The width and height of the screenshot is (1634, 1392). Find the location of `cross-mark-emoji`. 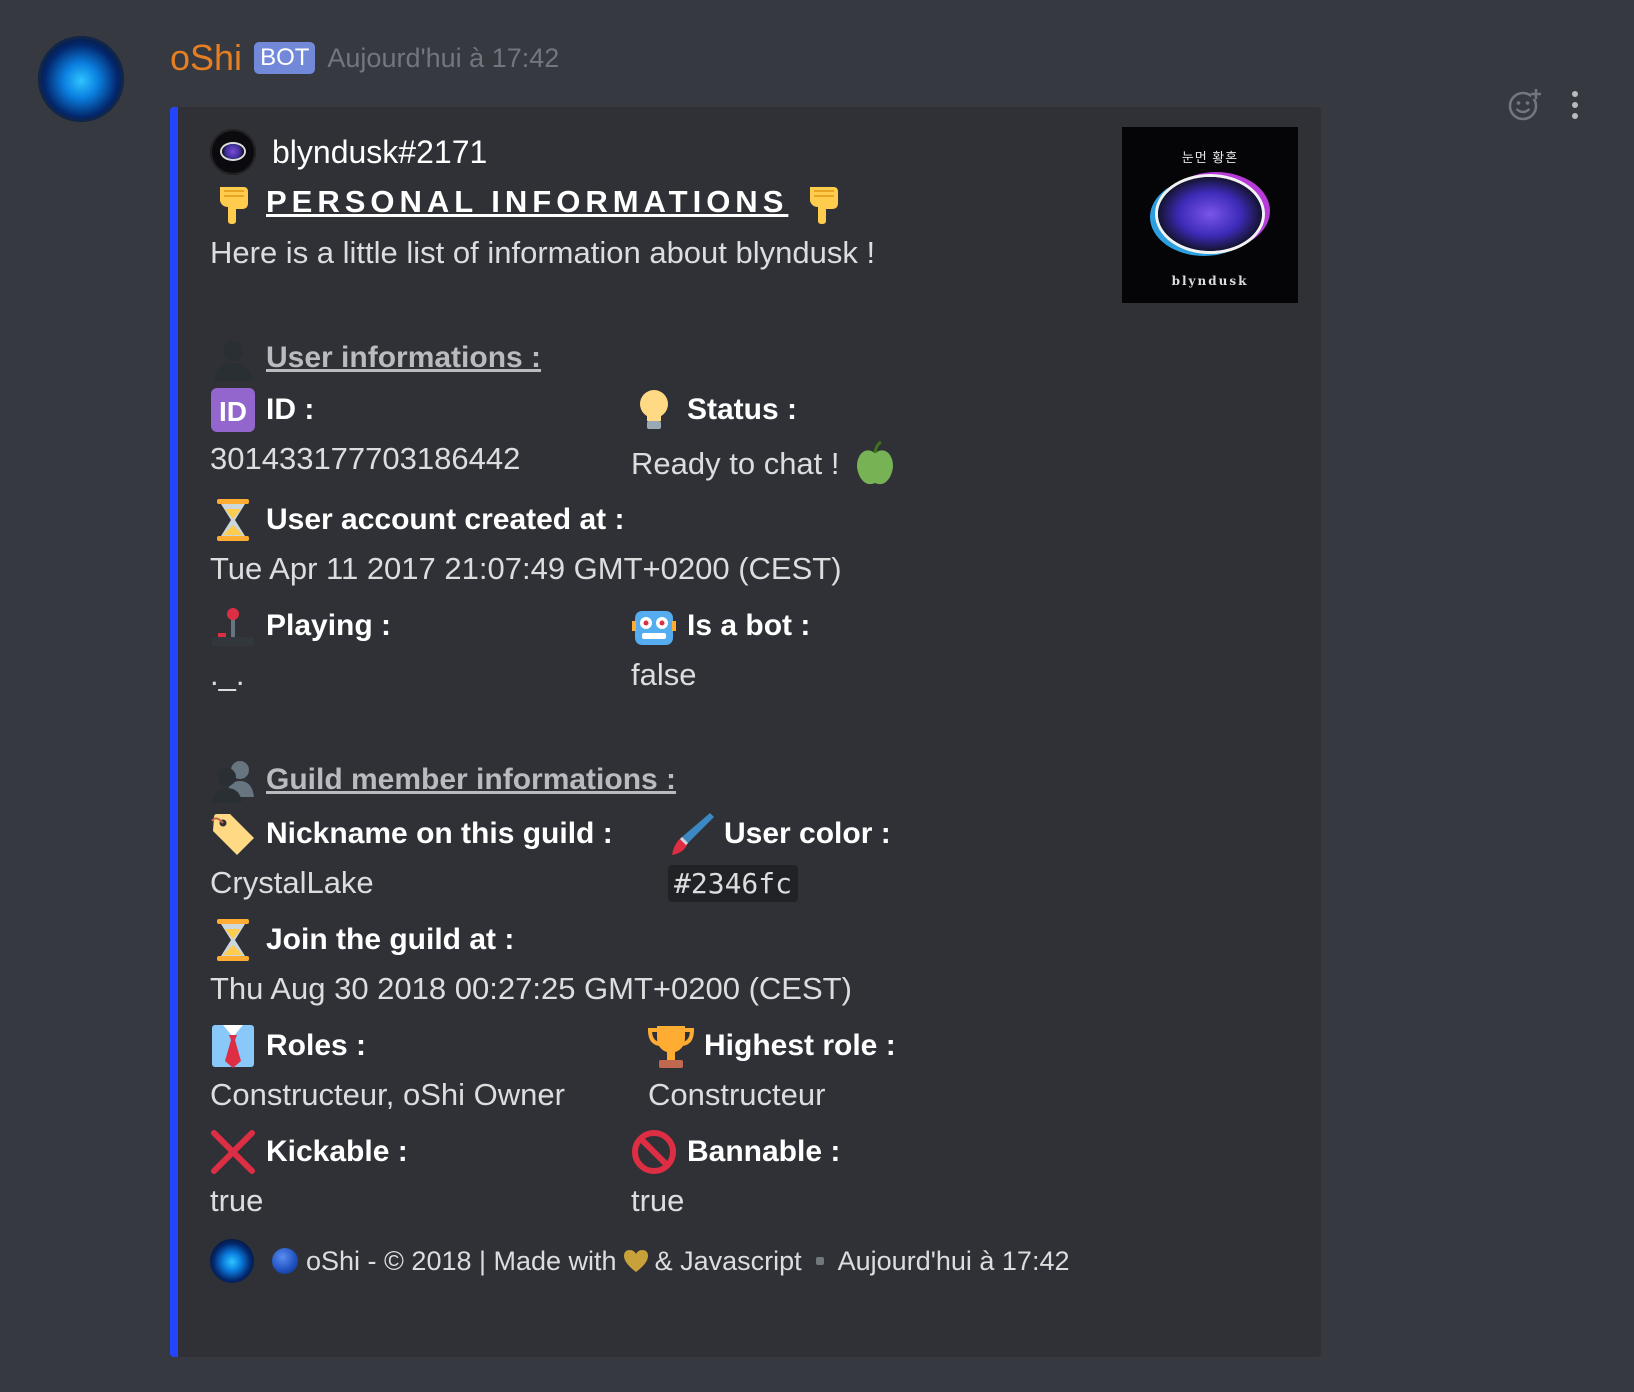

cross-mark-emoji is located at coordinates (233, 1152).